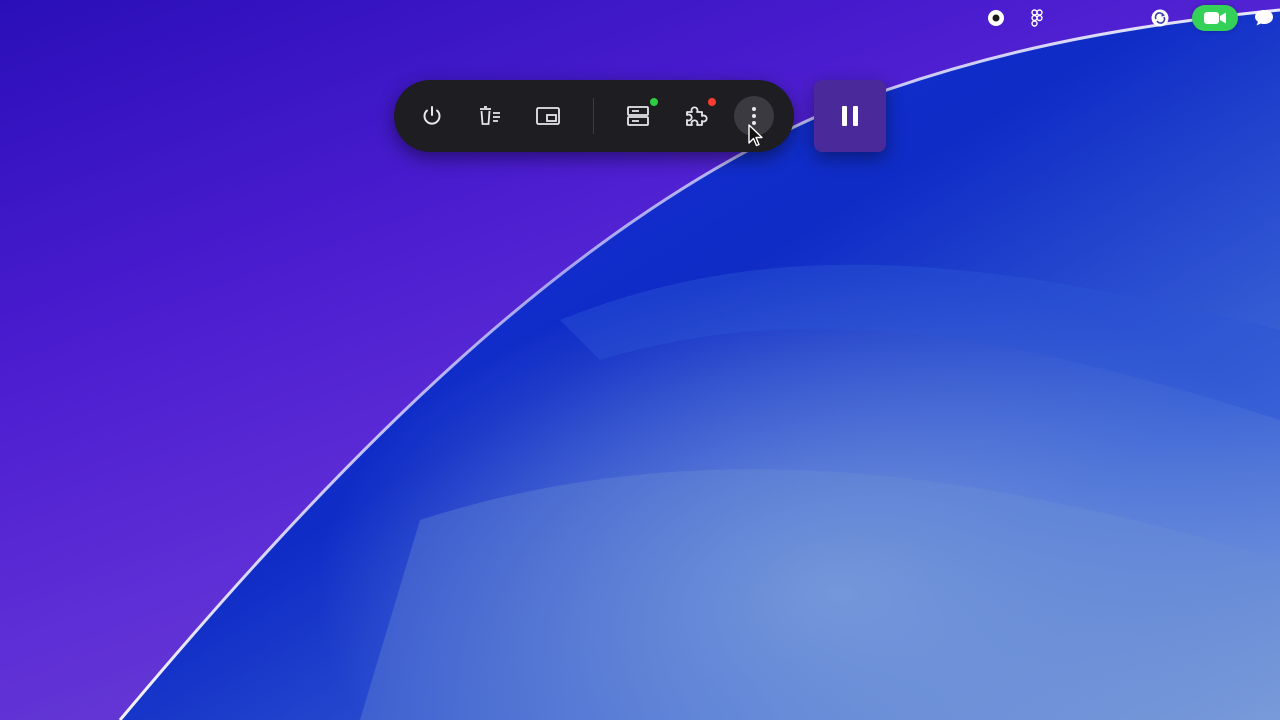 Image resolution: width=1280 pixels, height=720 pixels. I want to click on power-icon, so click(432, 115).